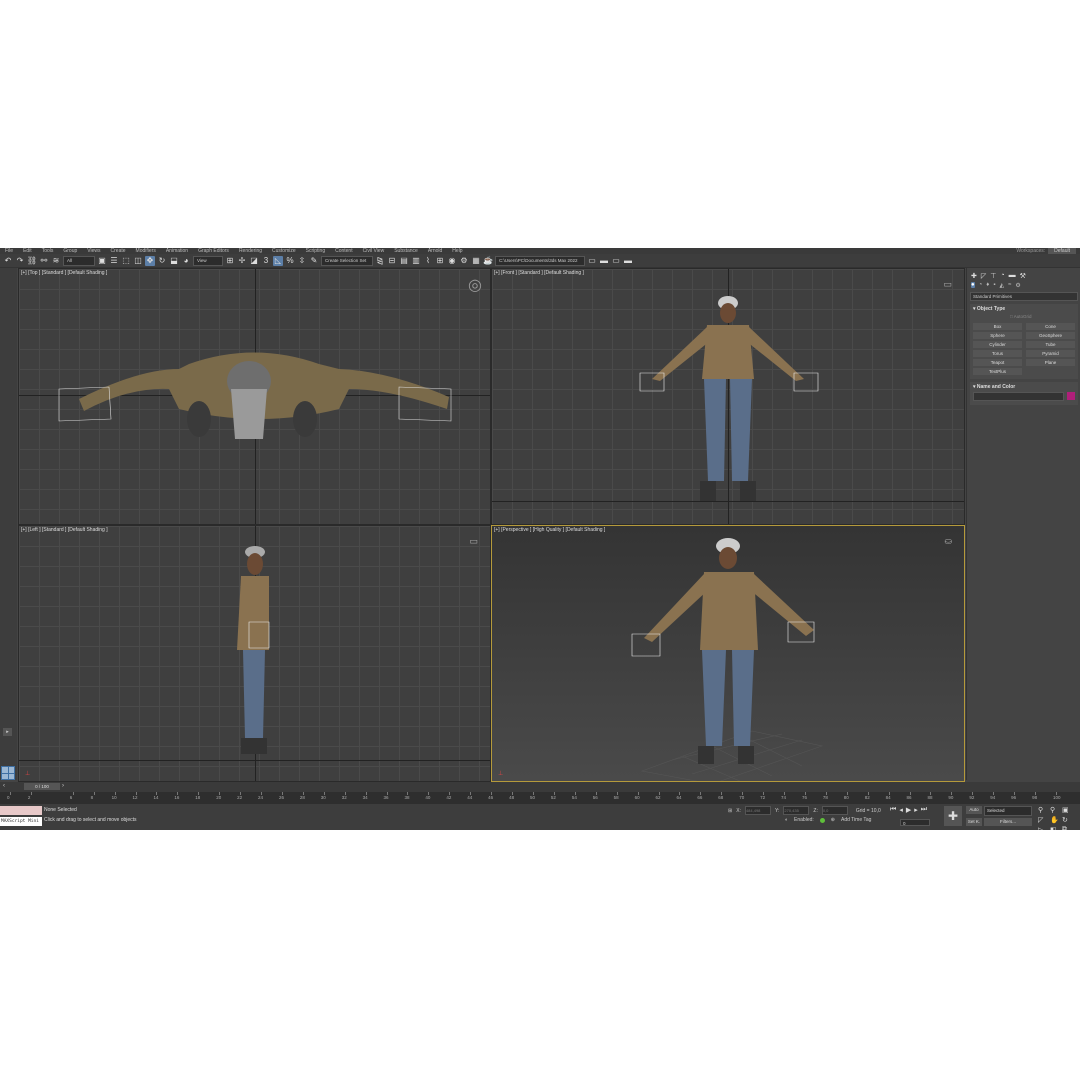 The height and width of the screenshot is (1080, 1080). Describe the element at coordinates (21, 810) in the screenshot. I see `maxscript-listener-input` at that location.